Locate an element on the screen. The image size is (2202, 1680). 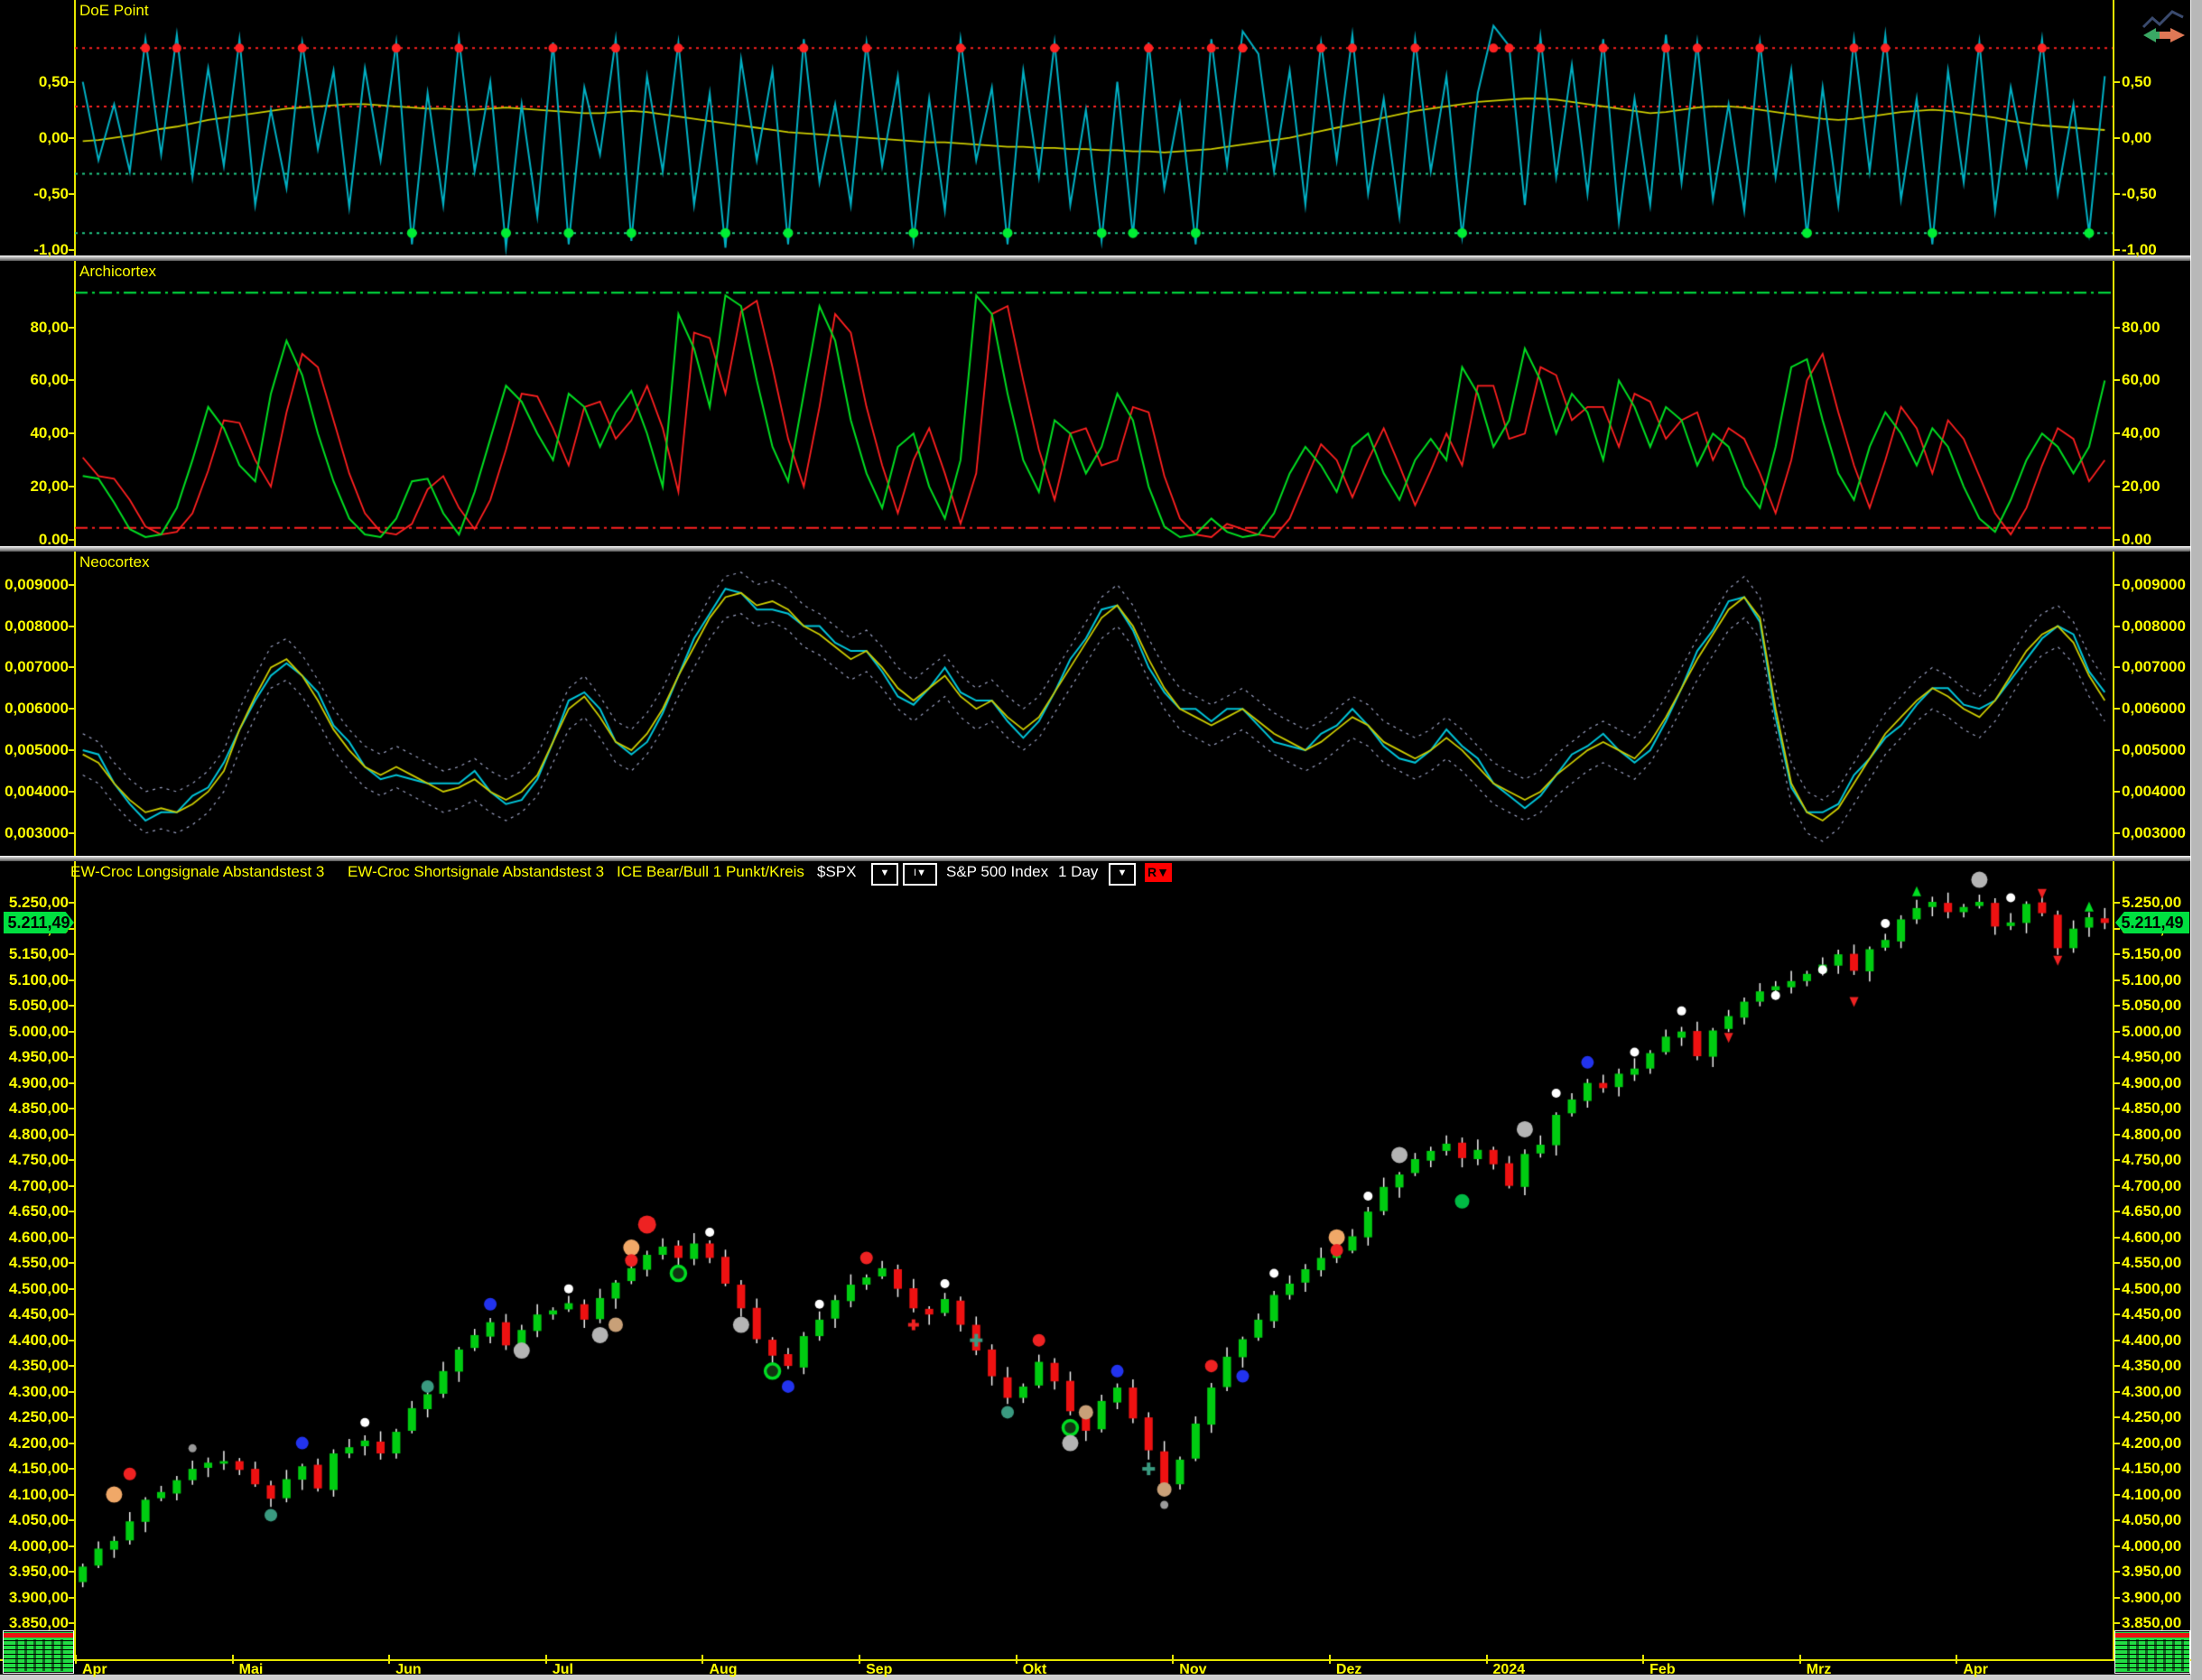
last-price-badge-right: 5.211,49 is located at coordinates (2152, 922).